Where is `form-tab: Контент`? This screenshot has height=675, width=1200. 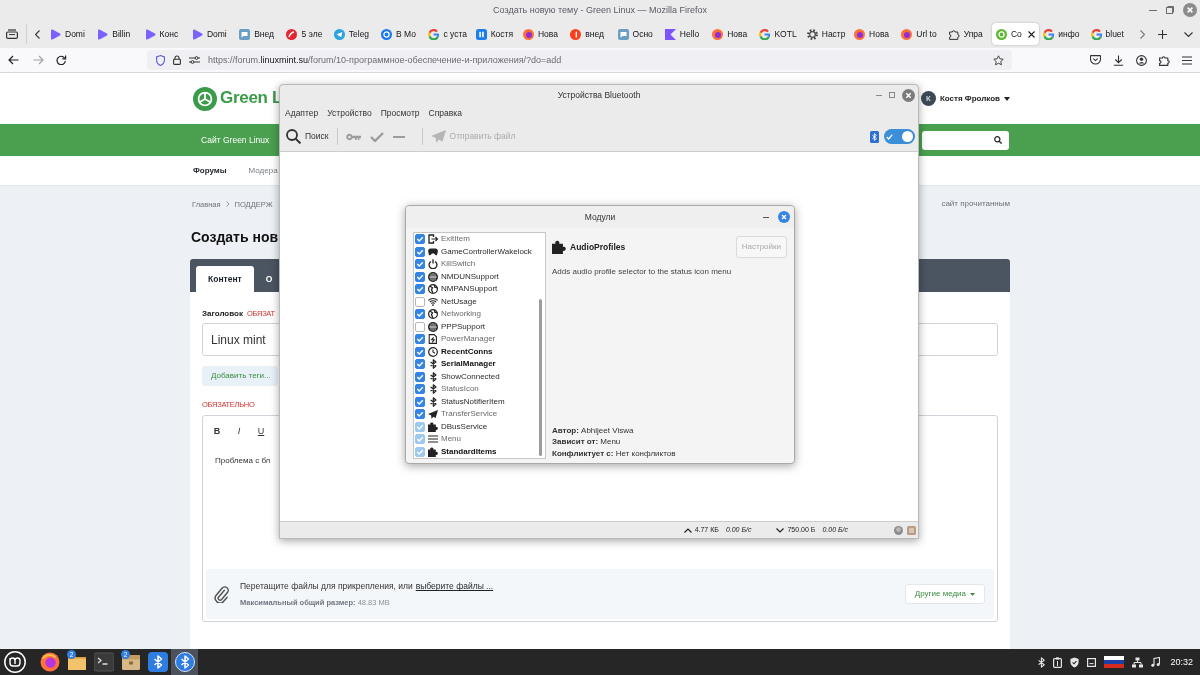 form-tab: Контент is located at coordinates (225, 279).